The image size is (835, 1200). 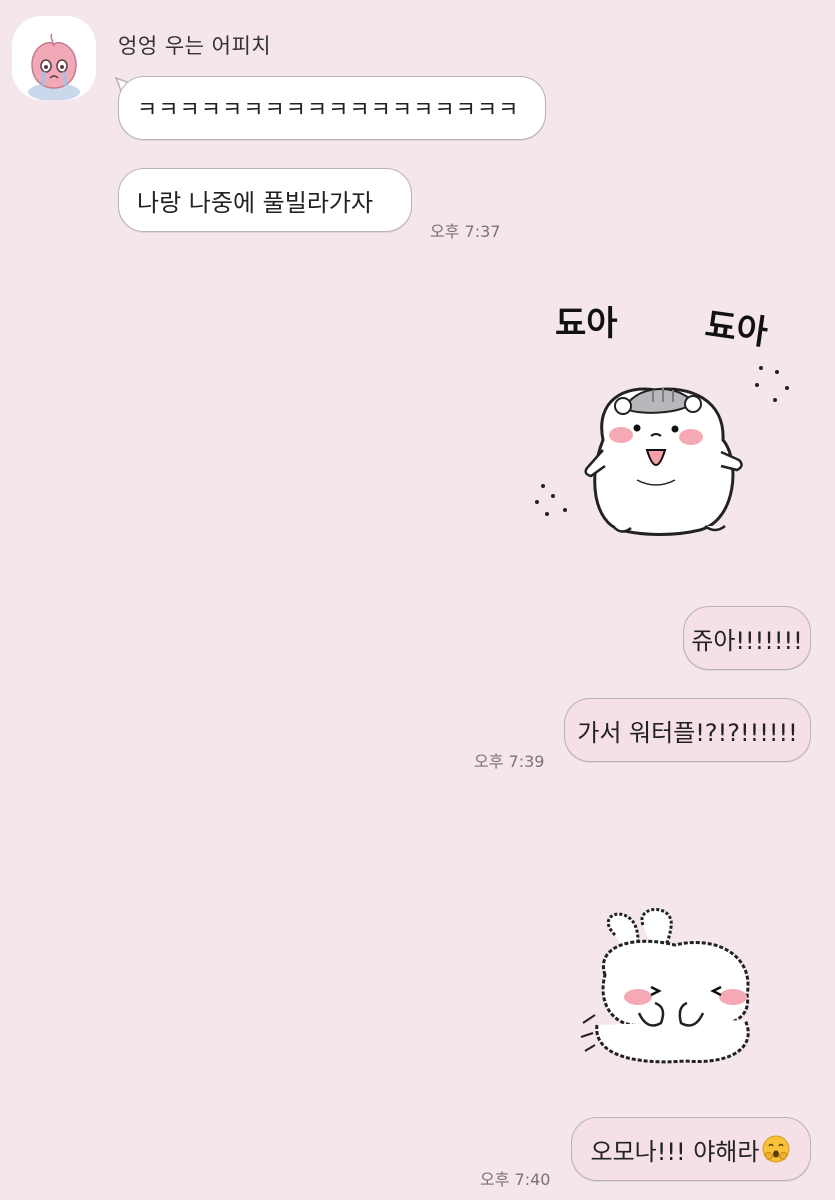 I want to click on shy-face-emoji-icon, so click(x=776, y=1149).